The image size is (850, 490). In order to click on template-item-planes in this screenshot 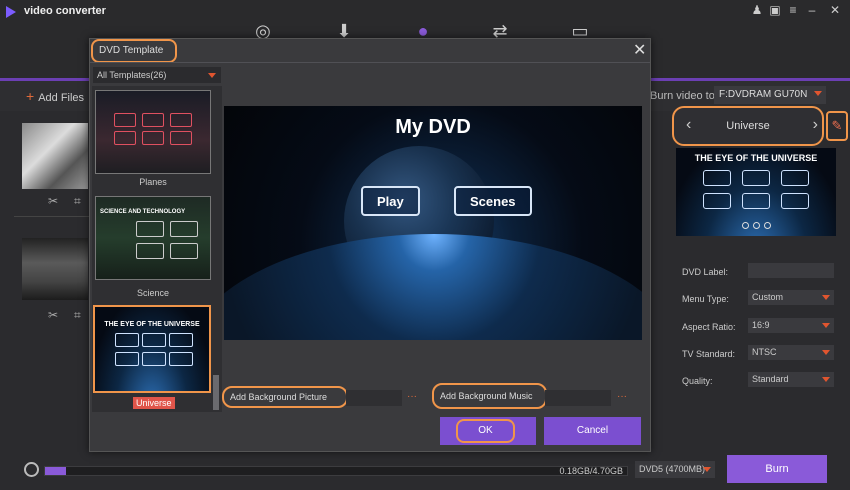, I will do `click(153, 132)`.